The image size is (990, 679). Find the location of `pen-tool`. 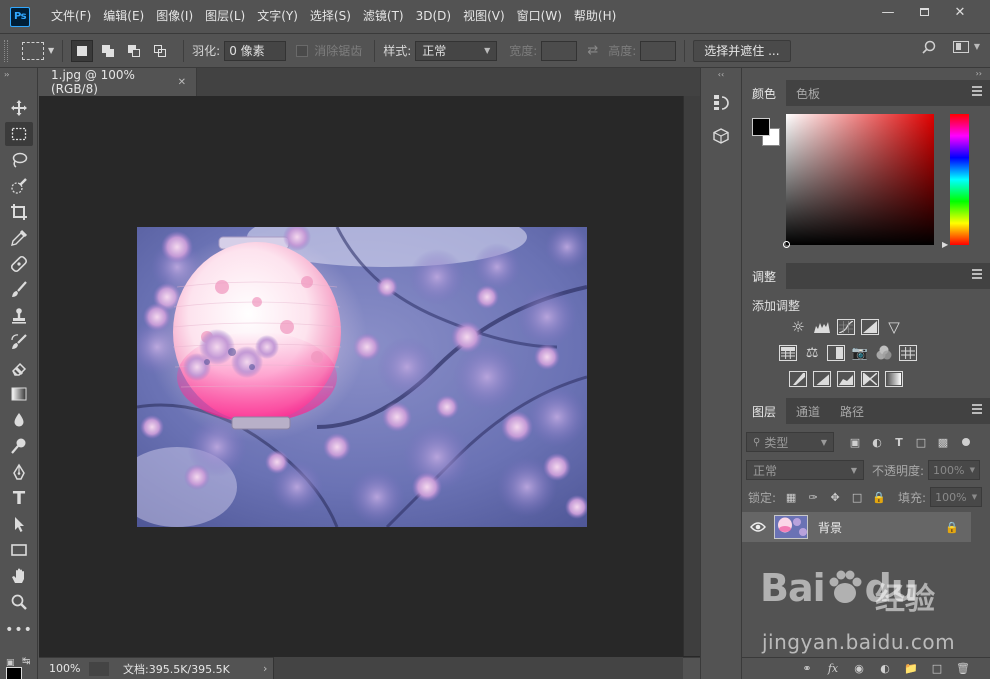

pen-tool is located at coordinates (19, 472).